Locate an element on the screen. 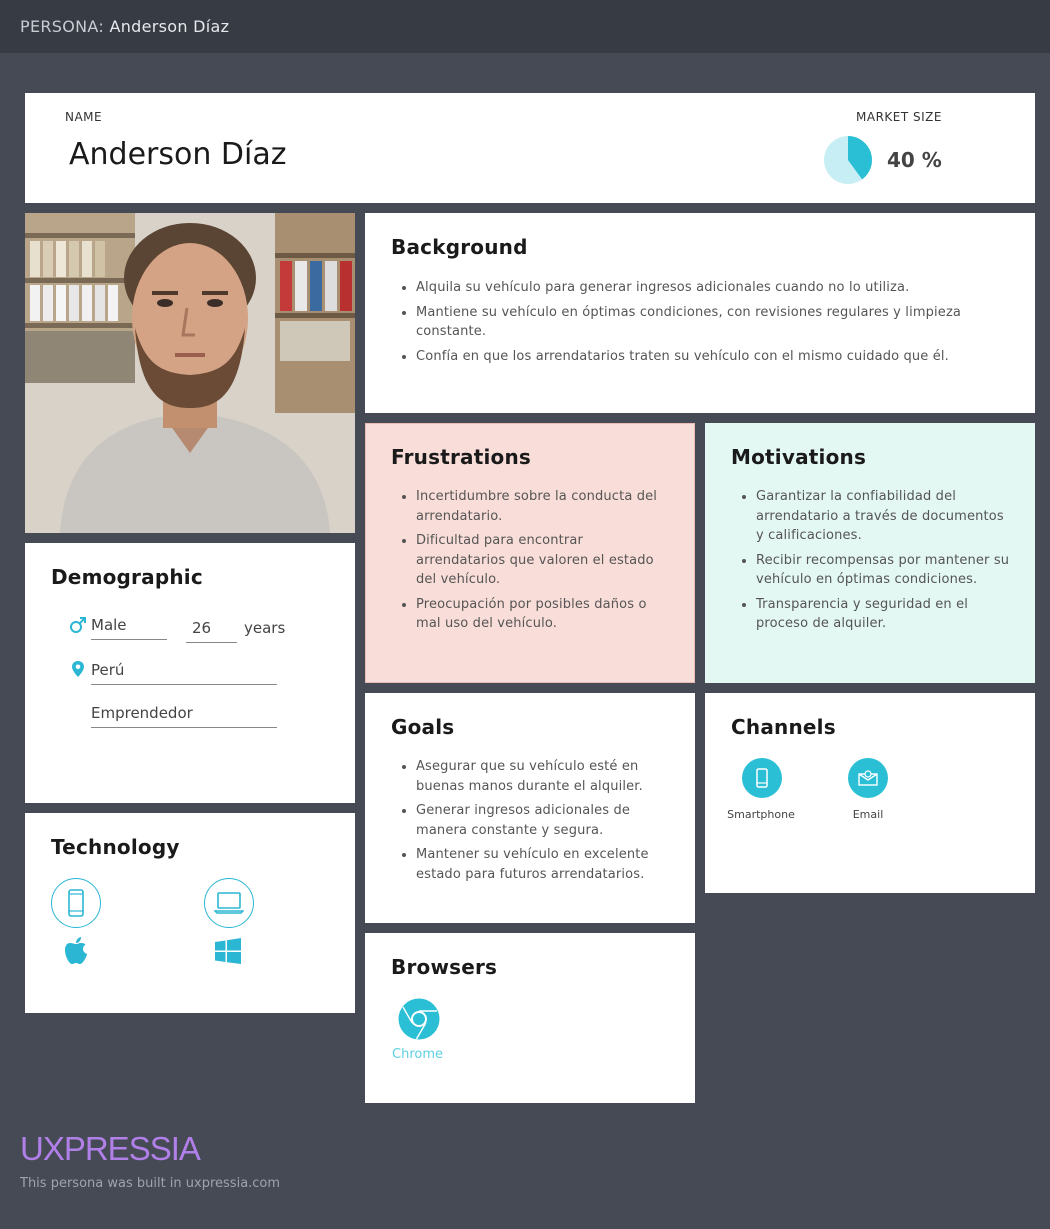  chrome-icon is located at coordinates (419, 1019).